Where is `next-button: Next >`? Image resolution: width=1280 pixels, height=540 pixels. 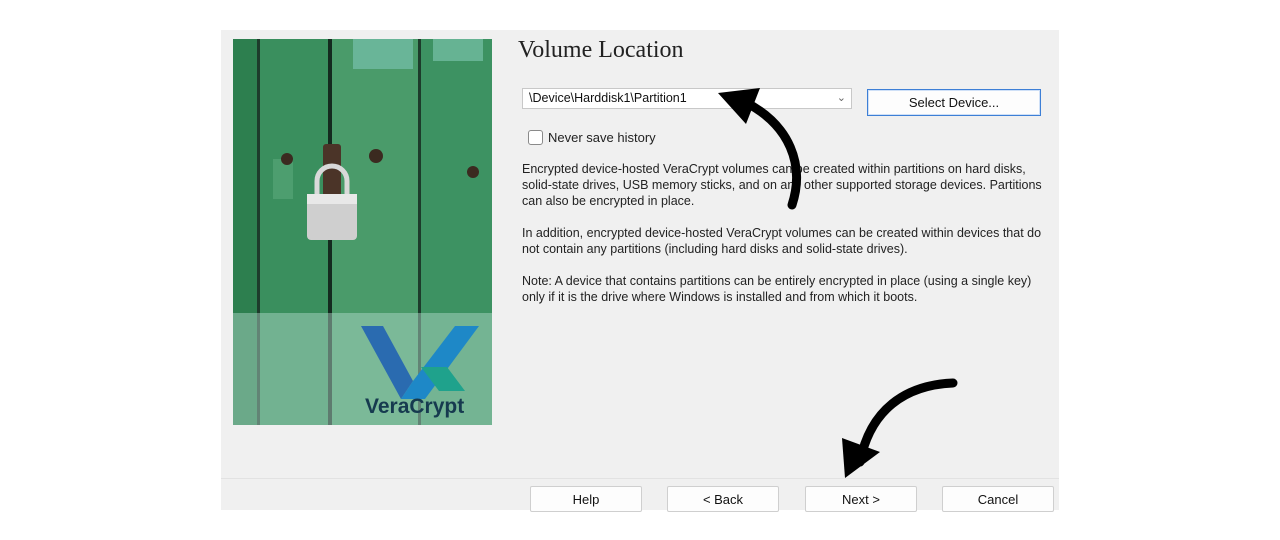
next-button: Next > is located at coordinates (861, 499).